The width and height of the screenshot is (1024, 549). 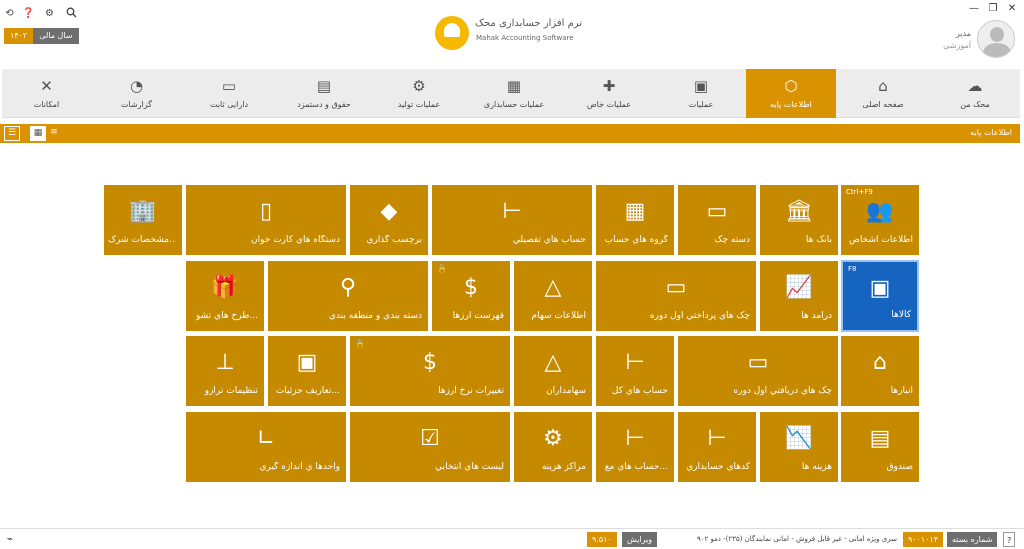 I want to click on tile-warehouses: ⌂ انبارها, so click(x=880, y=371).